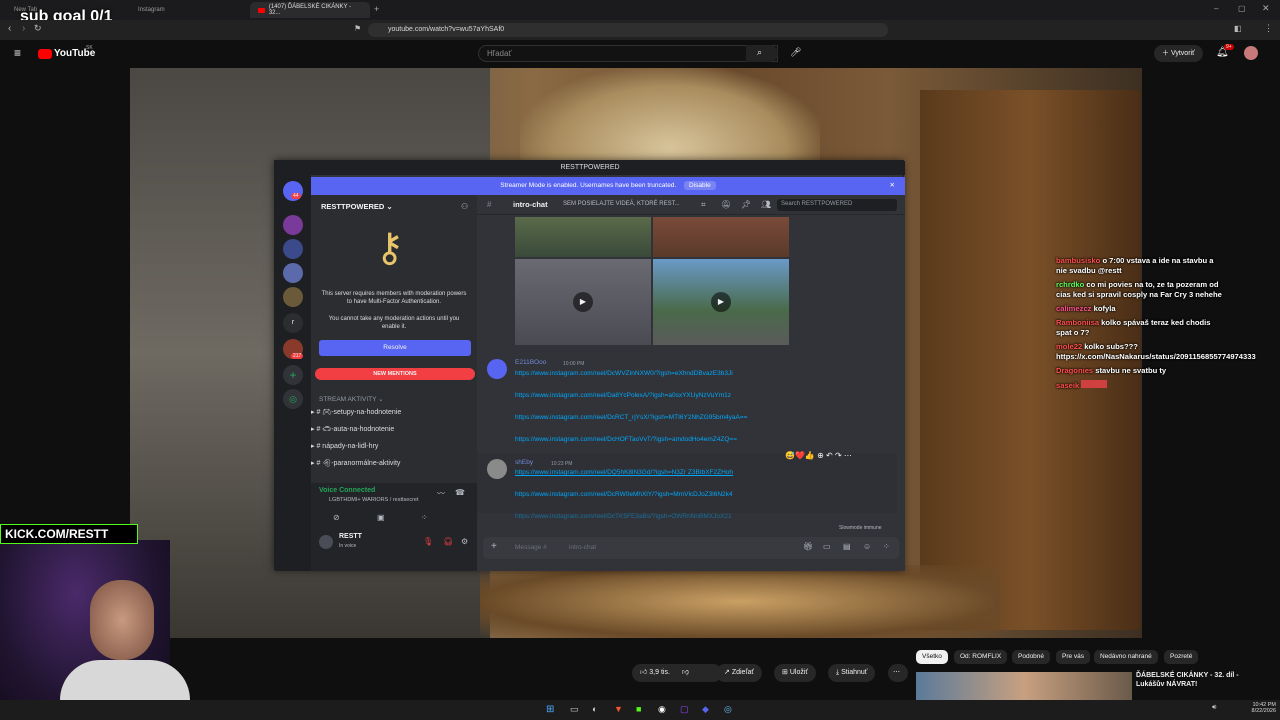  Describe the element at coordinates (550, 709) in the screenshot. I see `windows-start-icon: ⊞` at that location.